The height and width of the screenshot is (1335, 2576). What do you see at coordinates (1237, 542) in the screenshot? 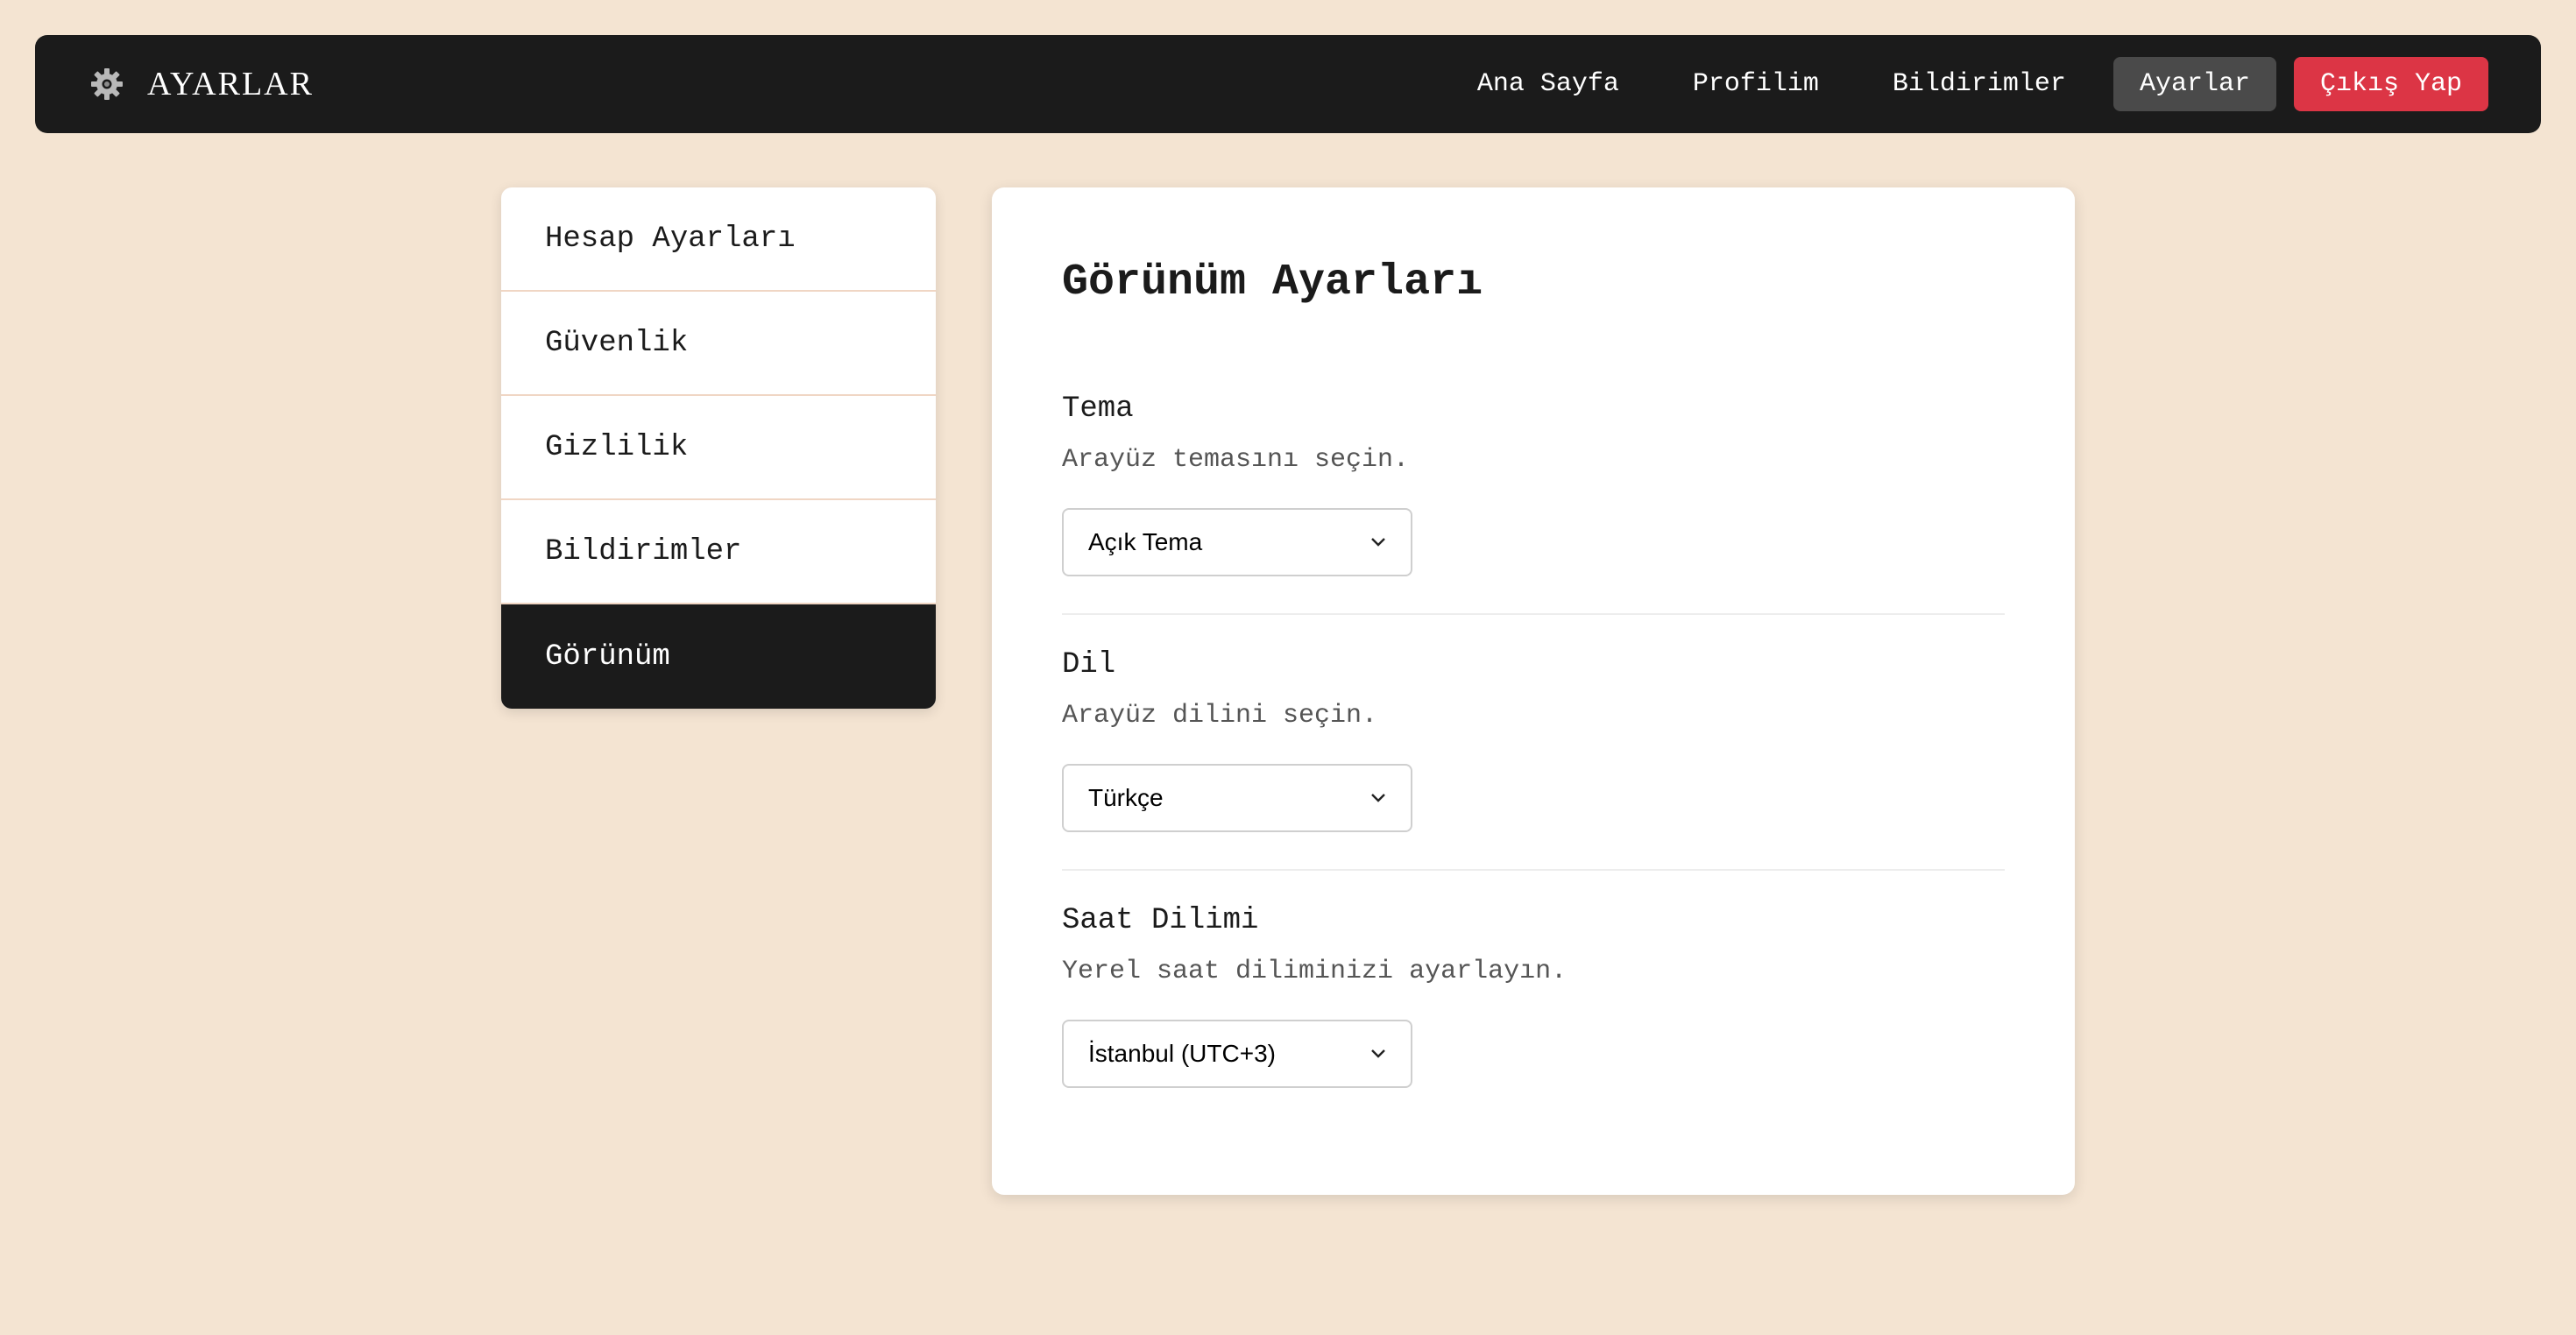
I see `theme-select: Açık Tema` at bounding box center [1237, 542].